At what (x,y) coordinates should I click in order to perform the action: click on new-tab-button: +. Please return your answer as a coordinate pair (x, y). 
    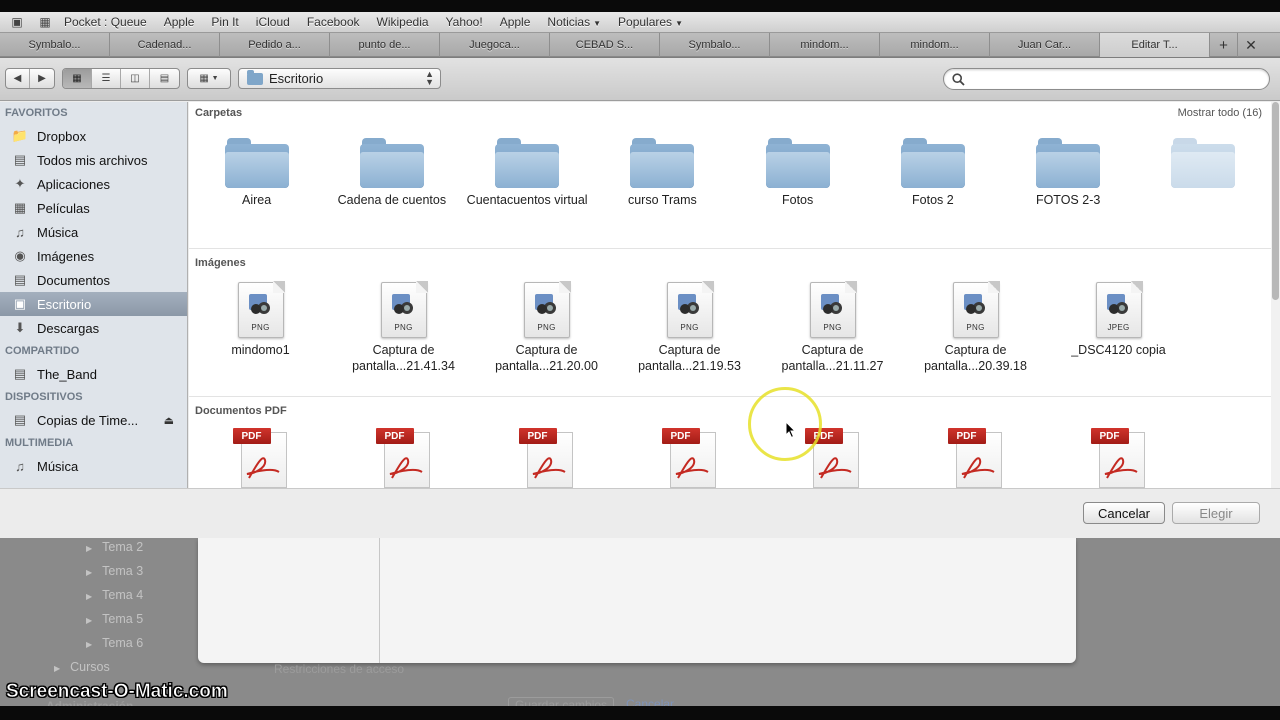
    Looking at the image, I should click on (1224, 45).